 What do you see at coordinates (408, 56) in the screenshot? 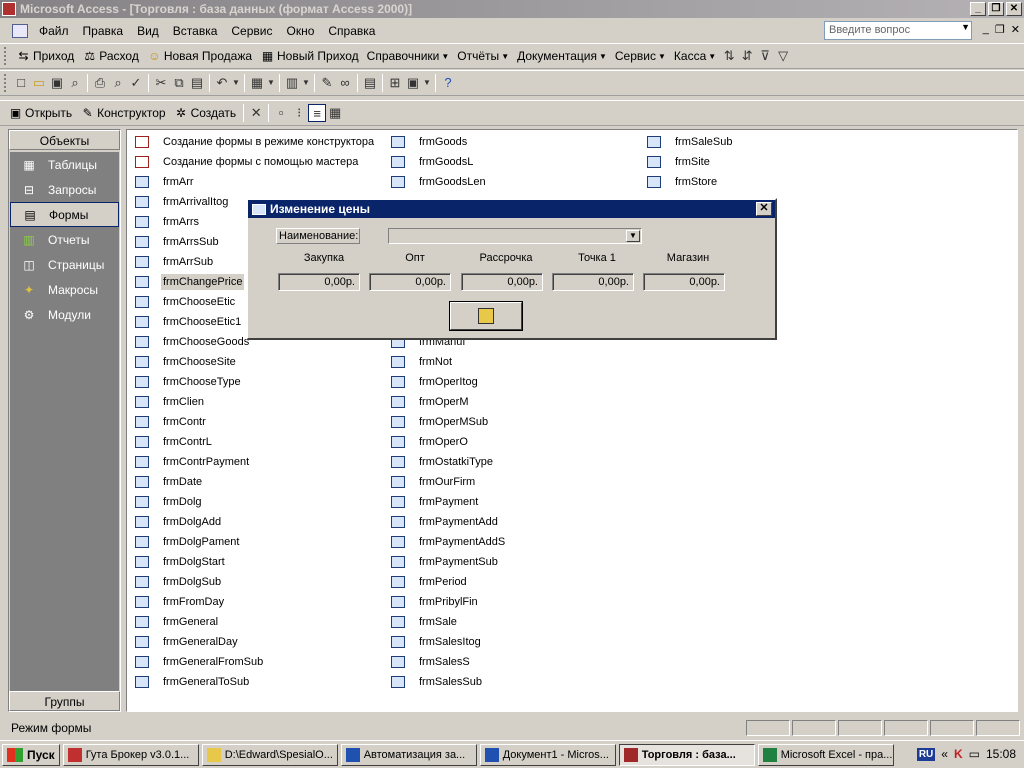
I see `toolbar-references-menu: Справочники ▼` at bounding box center [408, 56].